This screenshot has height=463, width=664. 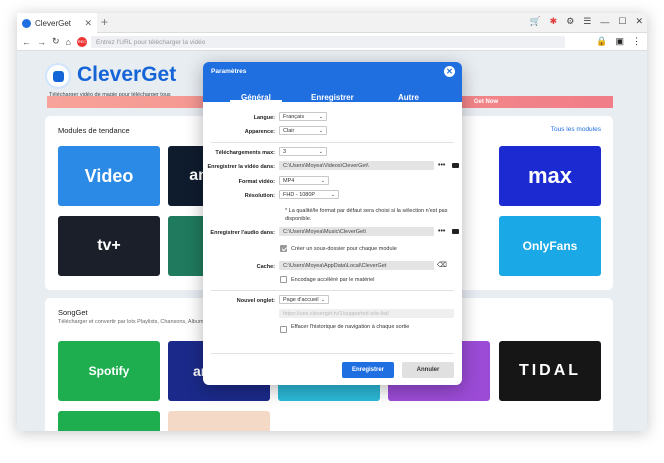 What do you see at coordinates (94, 130) in the screenshot?
I see `trending-title: Modules de tendance` at bounding box center [94, 130].